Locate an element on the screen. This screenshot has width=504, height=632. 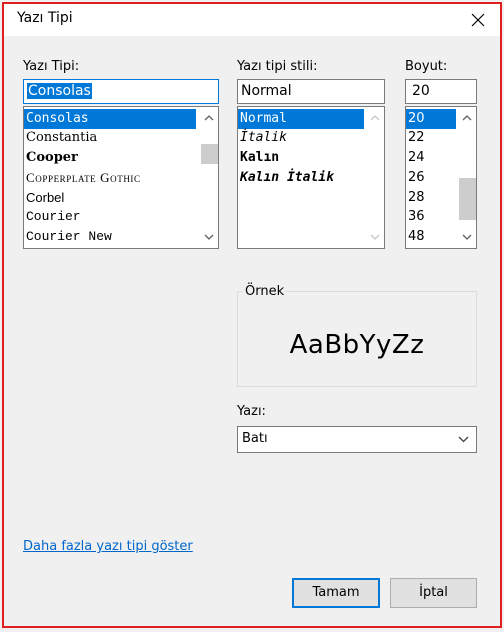
size-label-text: Boyut: is located at coordinates (426, 66).